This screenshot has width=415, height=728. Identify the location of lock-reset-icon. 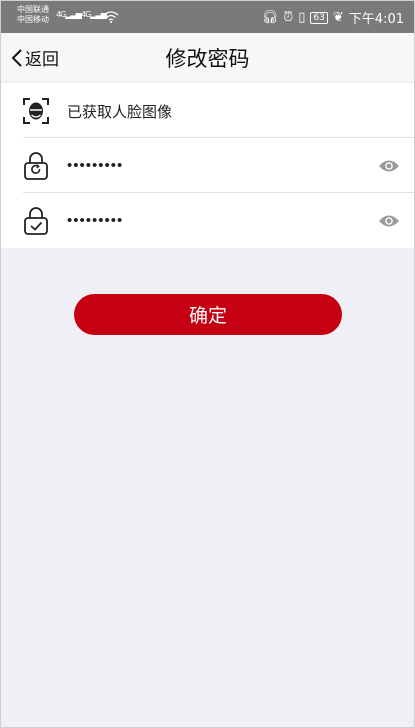
(36, 166).